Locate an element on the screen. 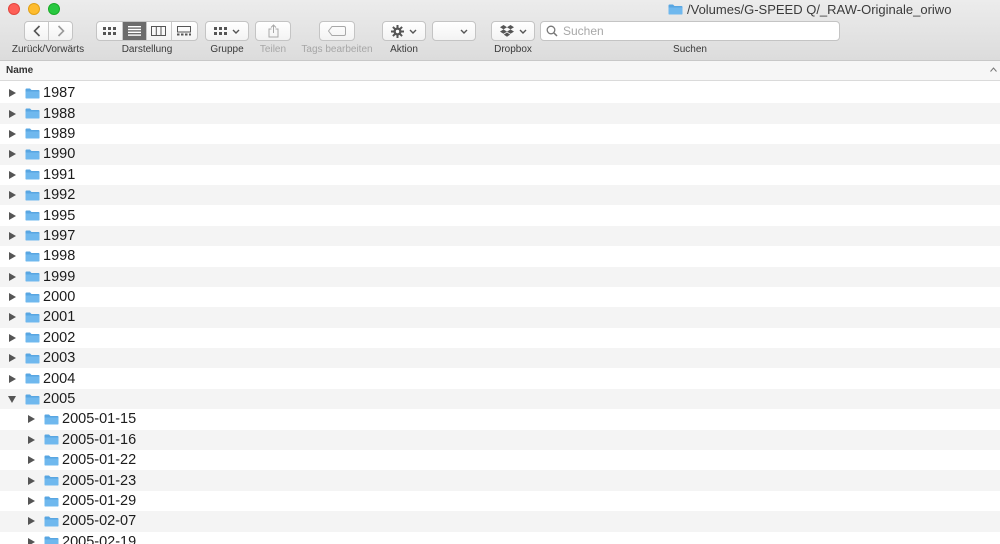  folder-name: 1990 is located at coordinates (59, 154).